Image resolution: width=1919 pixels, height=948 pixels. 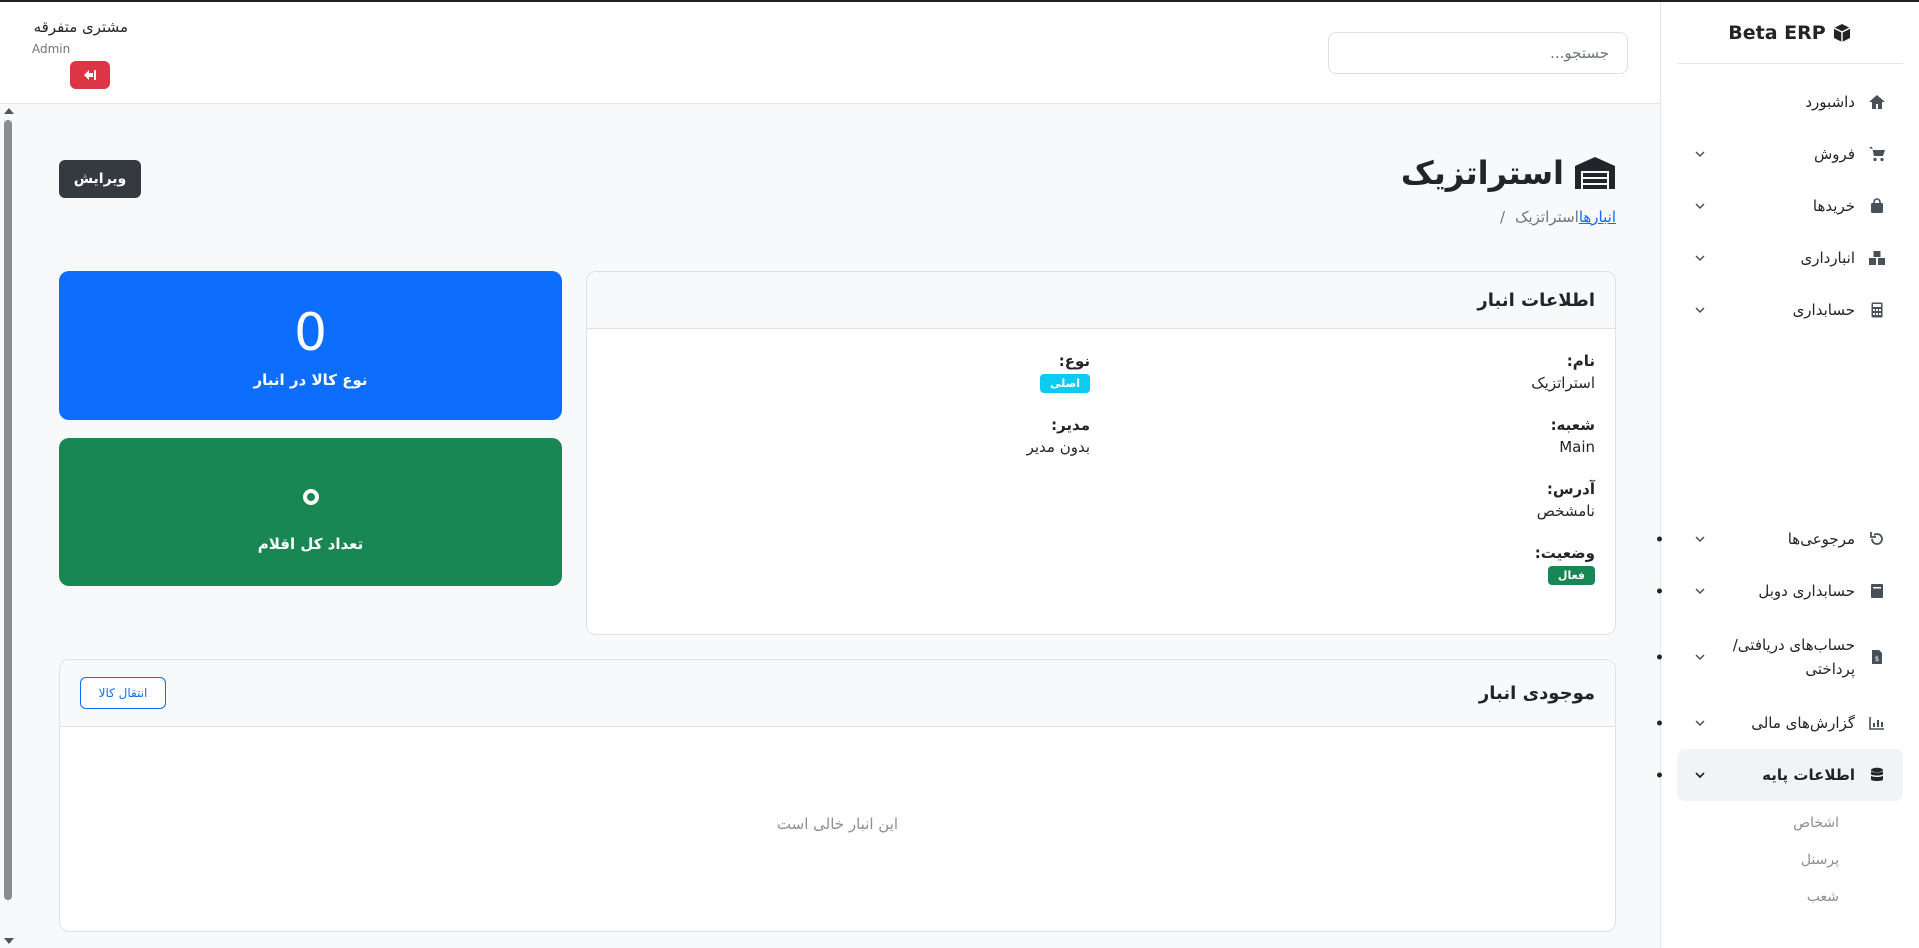 I want to click on sidebar-item-label: خریدها, so click(x=1833, y=206).